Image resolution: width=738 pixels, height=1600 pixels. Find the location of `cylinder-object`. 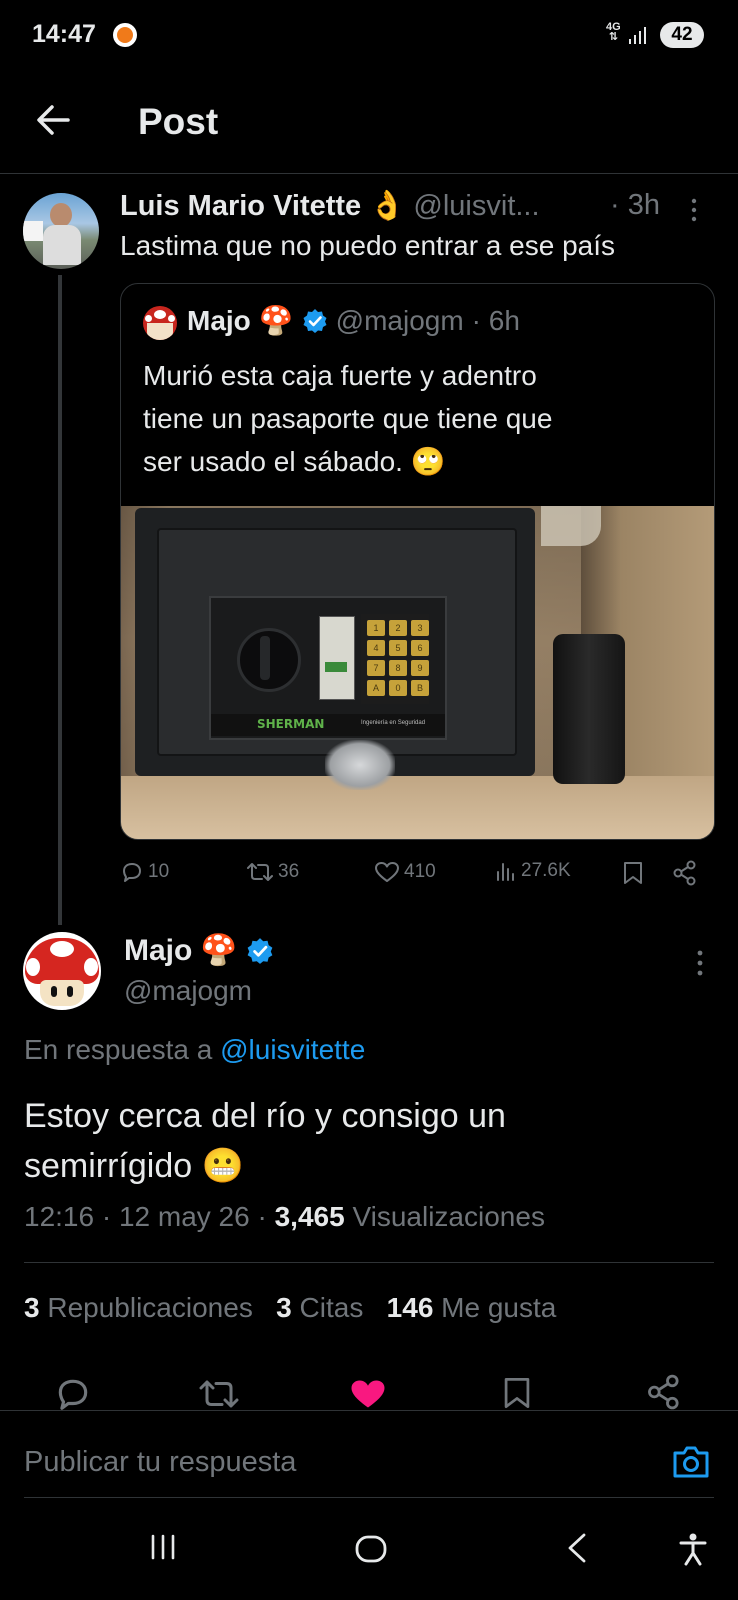

cylinder-object is located at coordinates (589, 709).